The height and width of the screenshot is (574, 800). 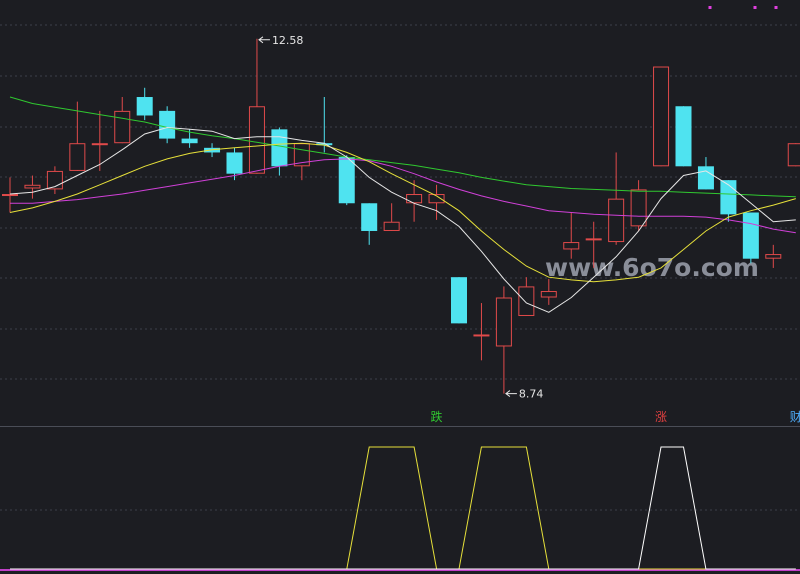 What do you see at coordinates (795, 417) in the screenshot?
I see `signal-label: 财` at bounding box center [795, 417].